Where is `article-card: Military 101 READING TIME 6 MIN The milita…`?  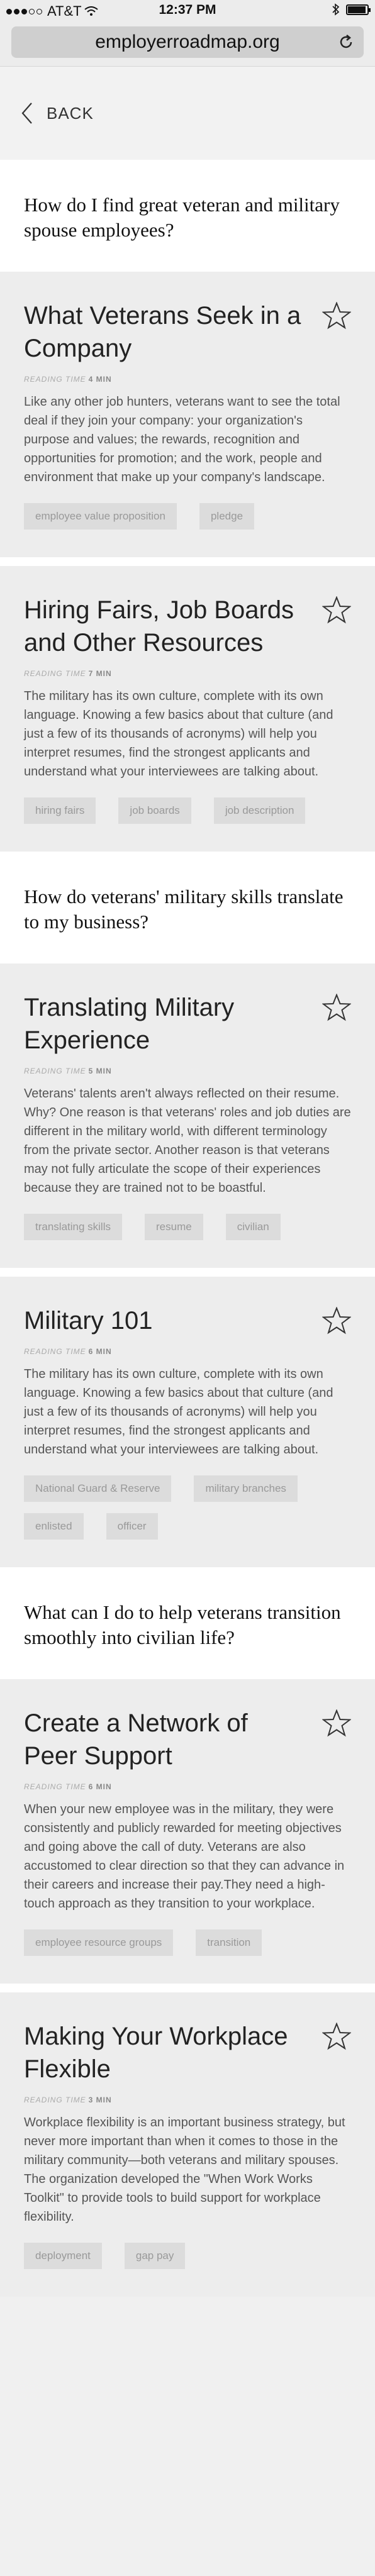 article-card: Military 101 READING TIME 6 MIN The milita… is located at coordinates (187, 1422).